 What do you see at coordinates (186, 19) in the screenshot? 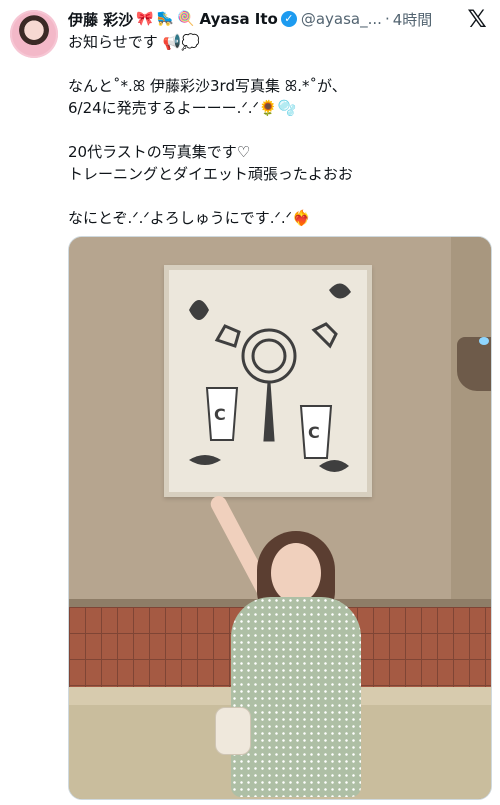
I see `lollipop-emoji: 🍭` at bounding box center [186, 19].